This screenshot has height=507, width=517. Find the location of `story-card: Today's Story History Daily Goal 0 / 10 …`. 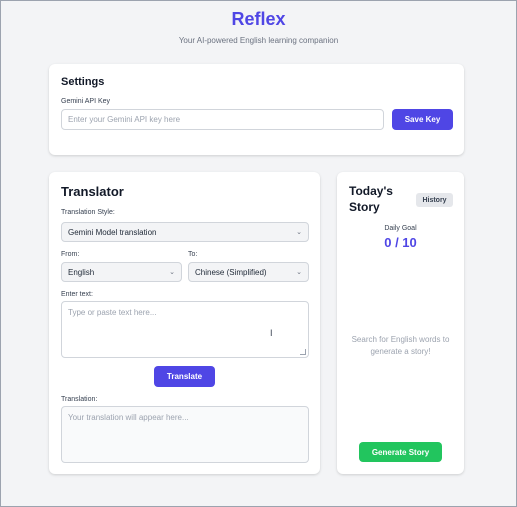

story-card: Today's Story History Daily Goal 0 / 10 … is located at coordinates (400, 323).